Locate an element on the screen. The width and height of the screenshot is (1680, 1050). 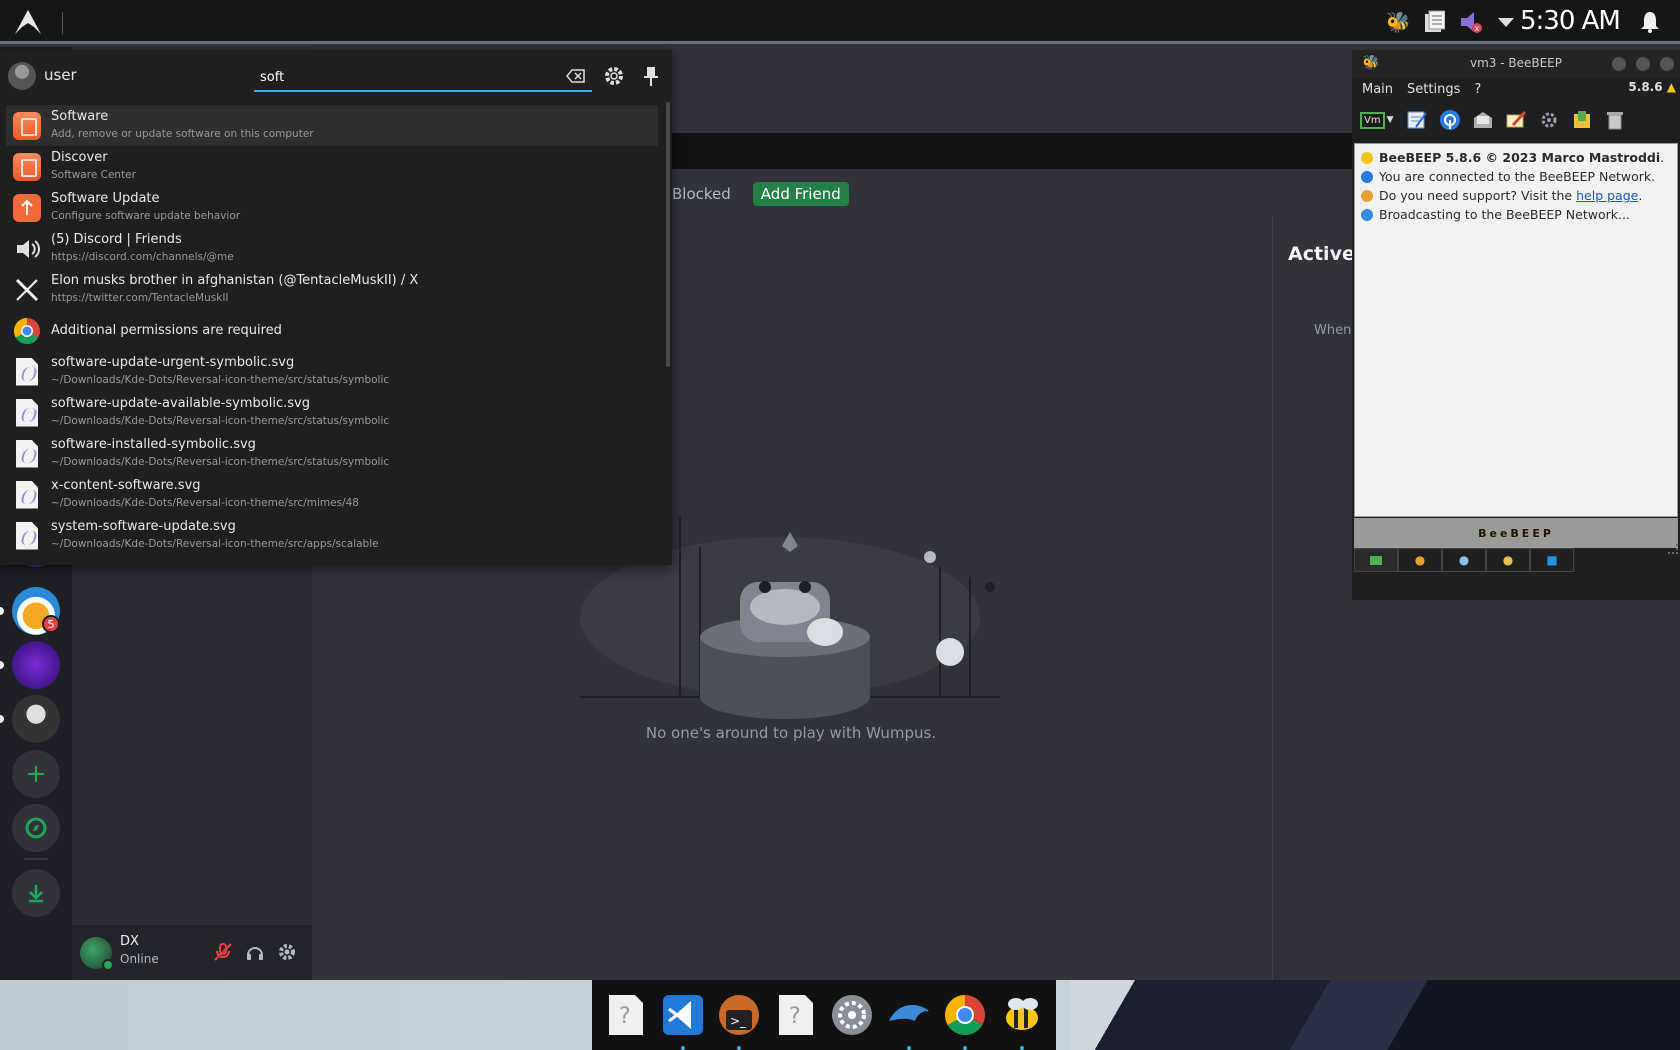
svg-text: x is located at coordinates (1477, 28).